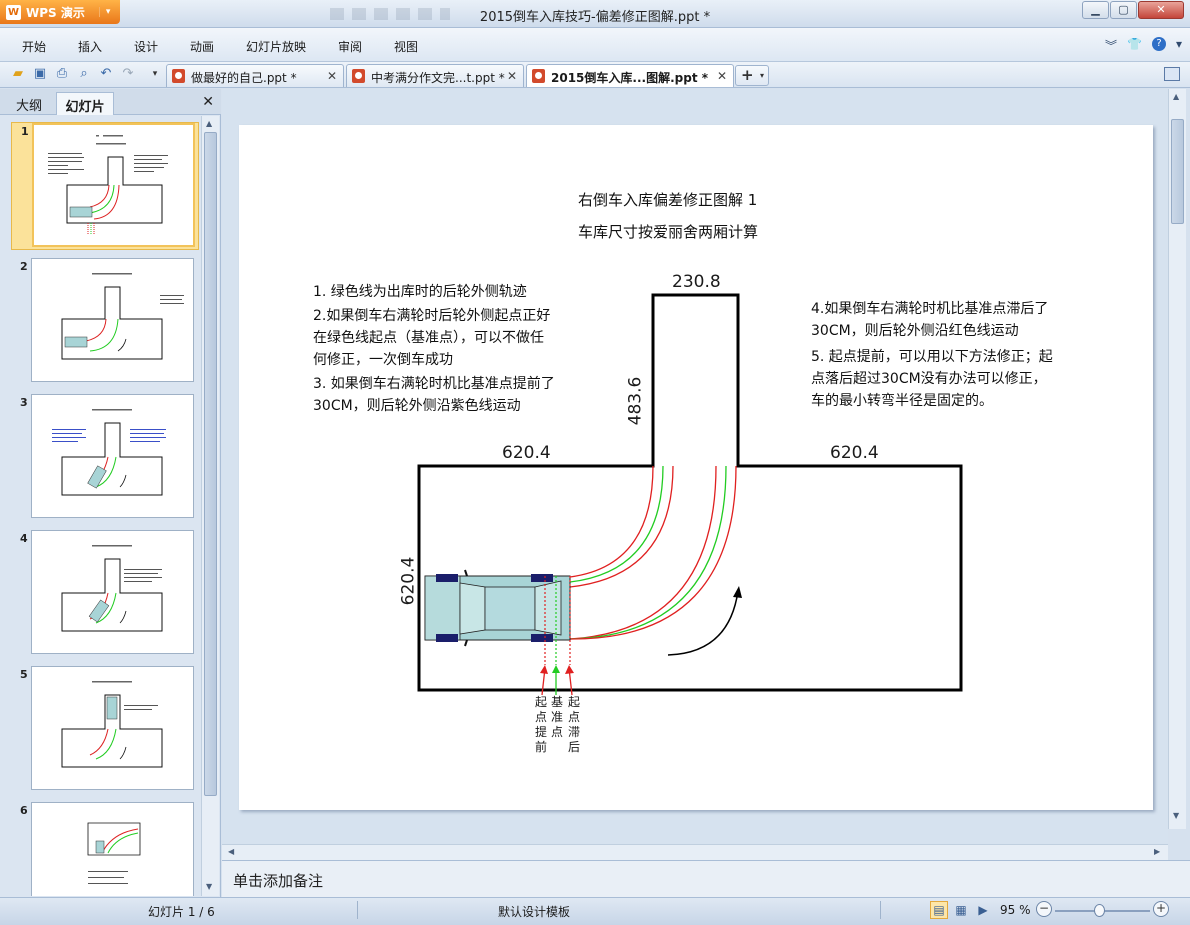 The width and height of the screenshot is (1190, 925). I want to click on print-icon: ⎙, so click(62, 74).